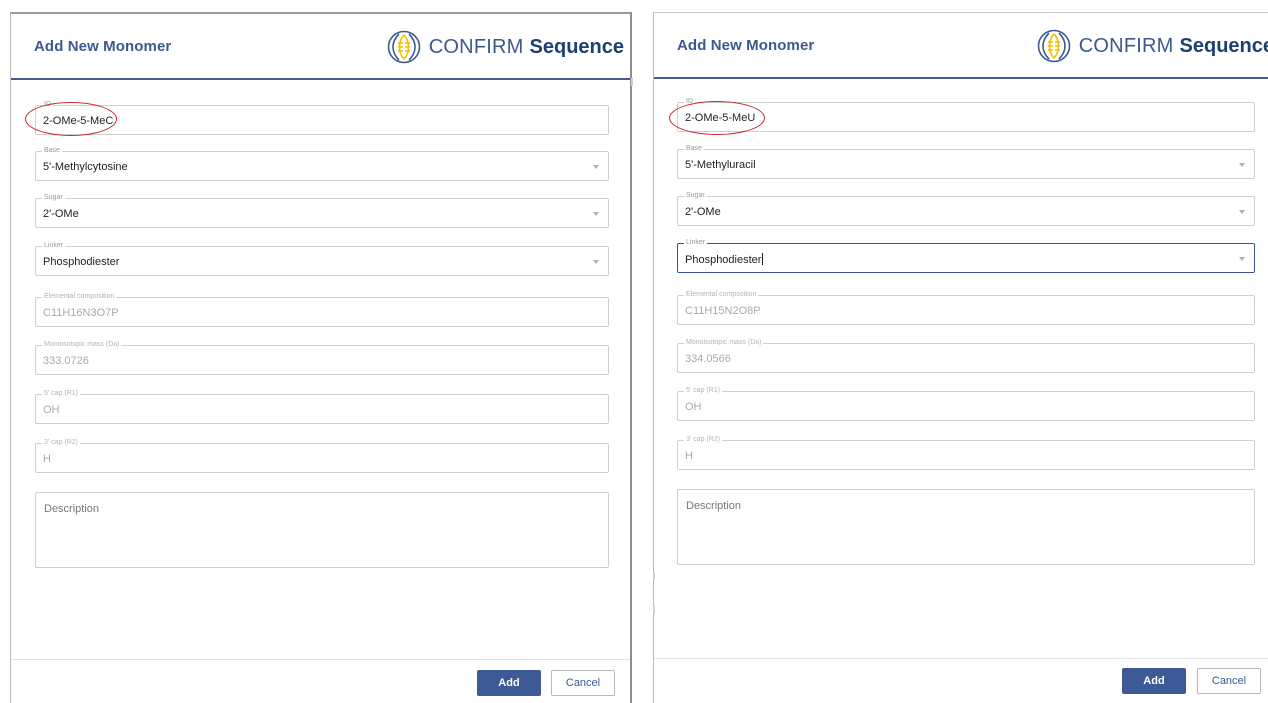 The width and height of the screenshot is (1268, 703). I want to click on id-field: ID 2-OMe-5-MeC, so click(322, 117).